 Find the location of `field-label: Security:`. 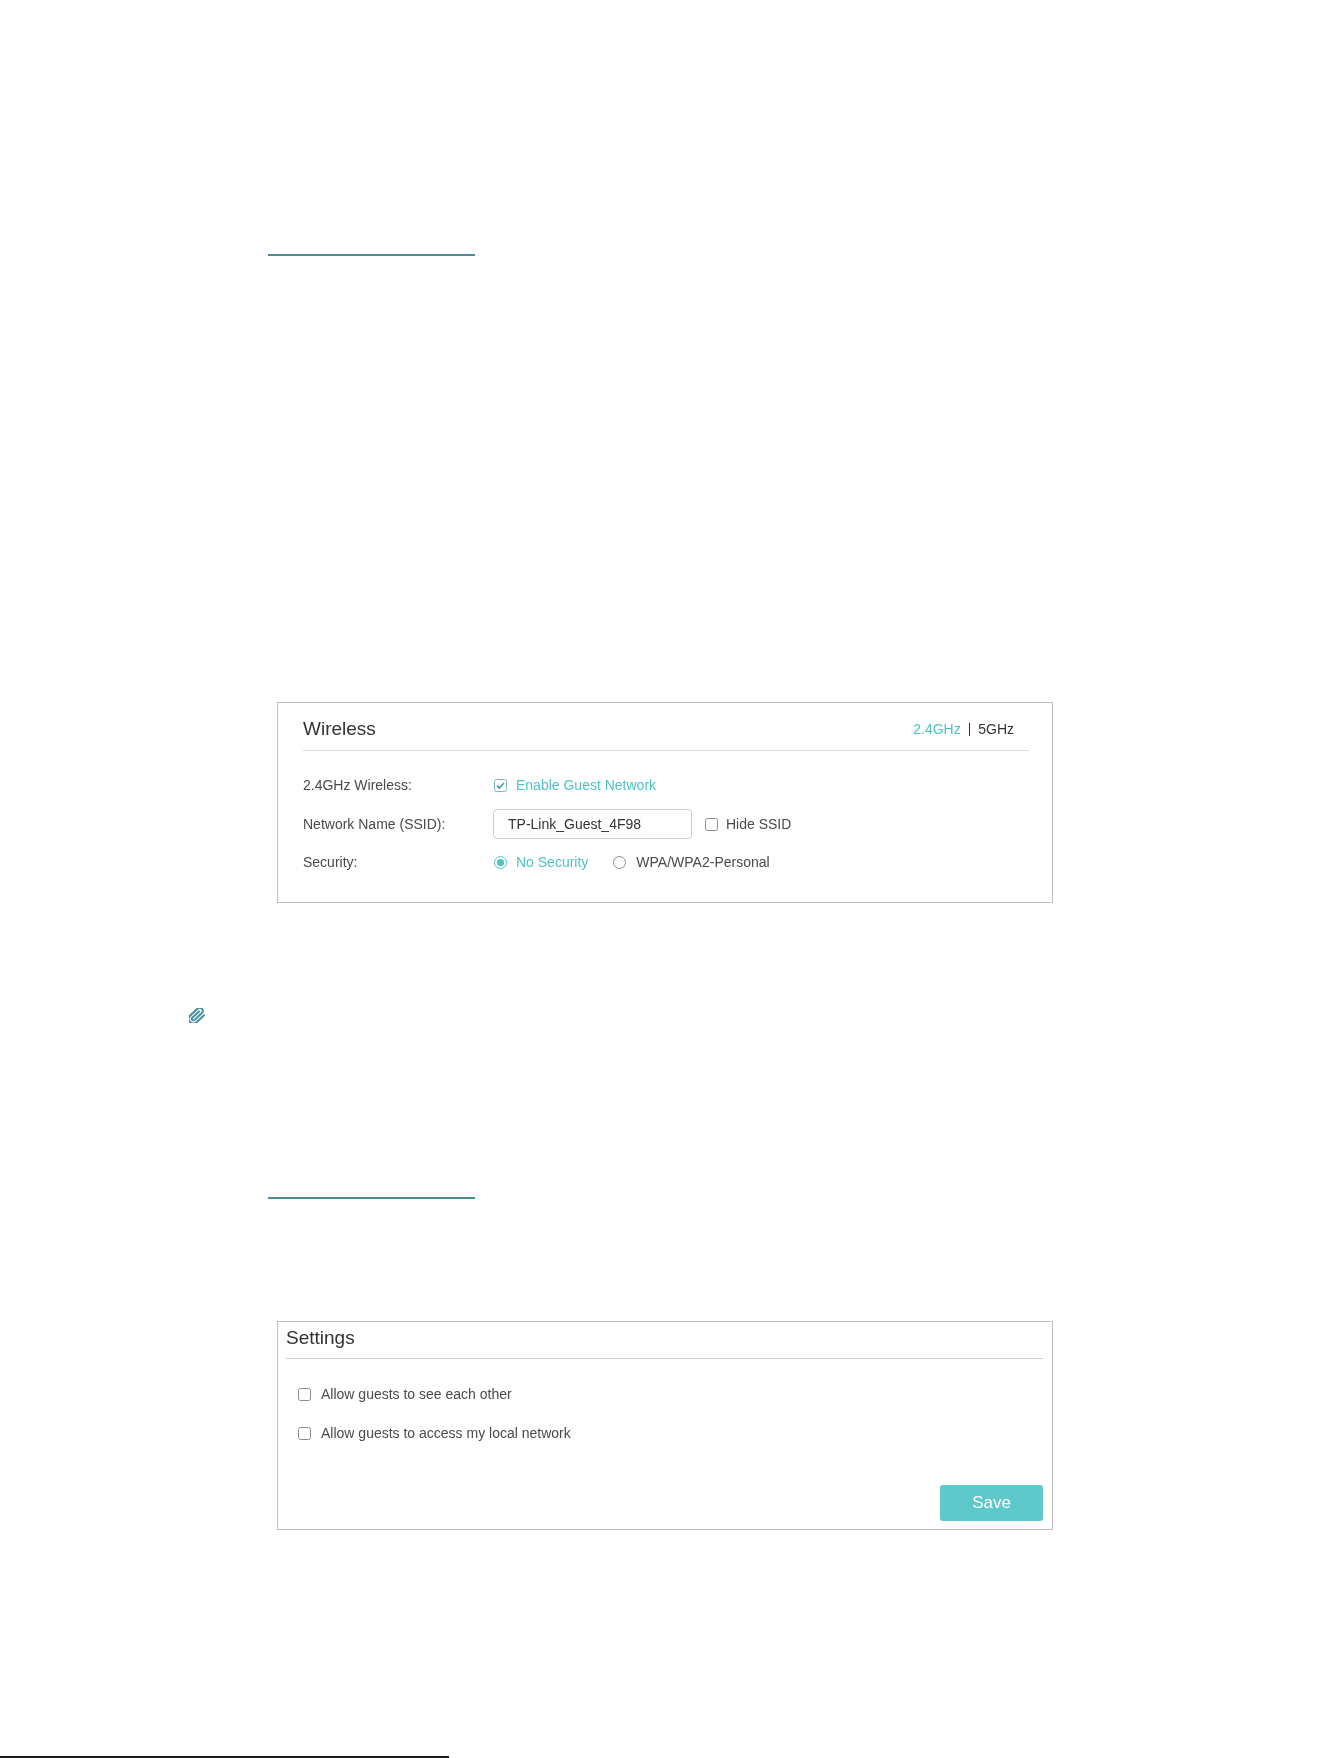

field-label: Security: is located at coordinates (330, 862).